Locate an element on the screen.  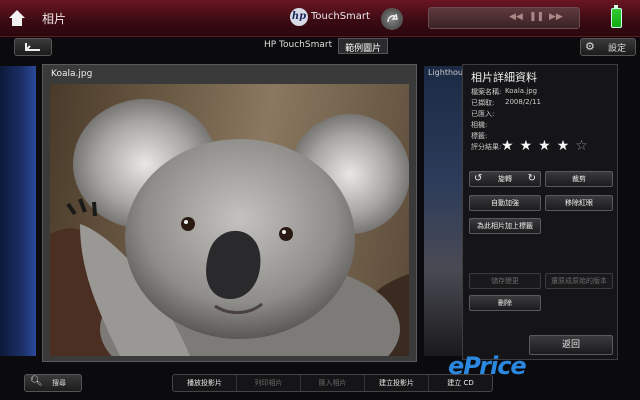
restore-original-button: 還原成原始的版本 is located at coordinates (579, 281).